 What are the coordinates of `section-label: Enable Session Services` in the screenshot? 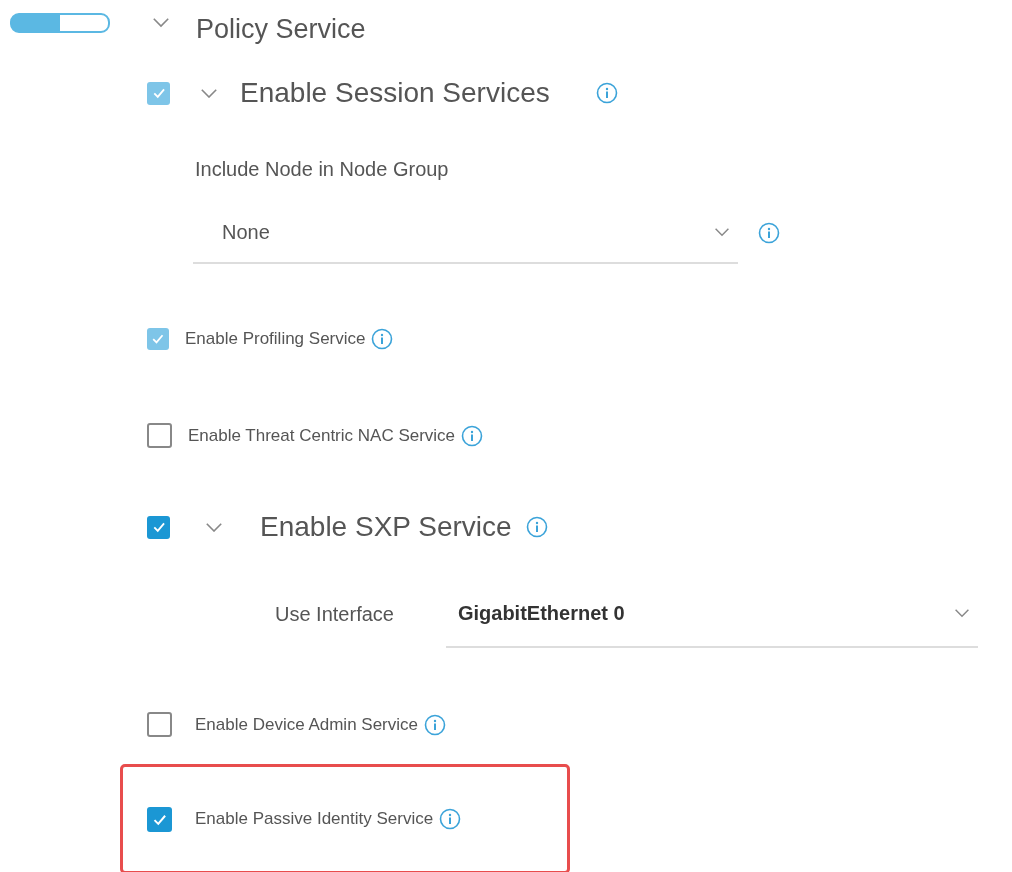 It's located at (395, 93).